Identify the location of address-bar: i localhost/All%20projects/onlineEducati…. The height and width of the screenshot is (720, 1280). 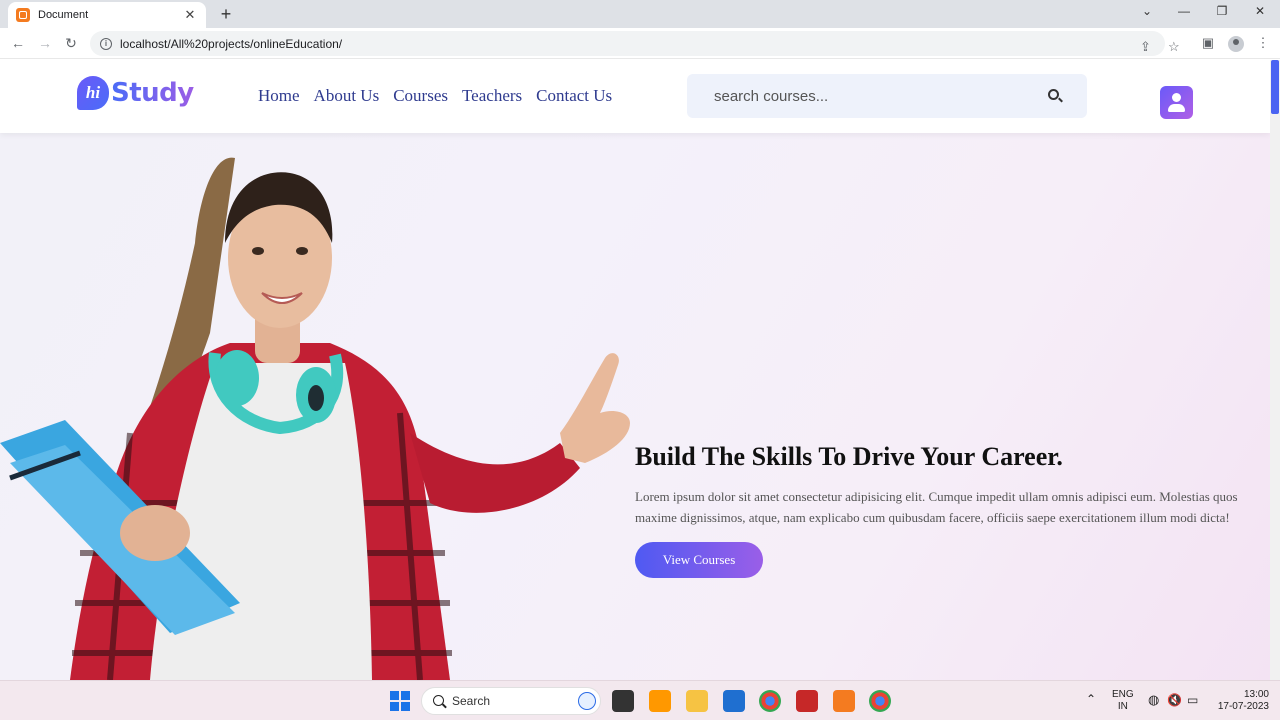
(635, 43).